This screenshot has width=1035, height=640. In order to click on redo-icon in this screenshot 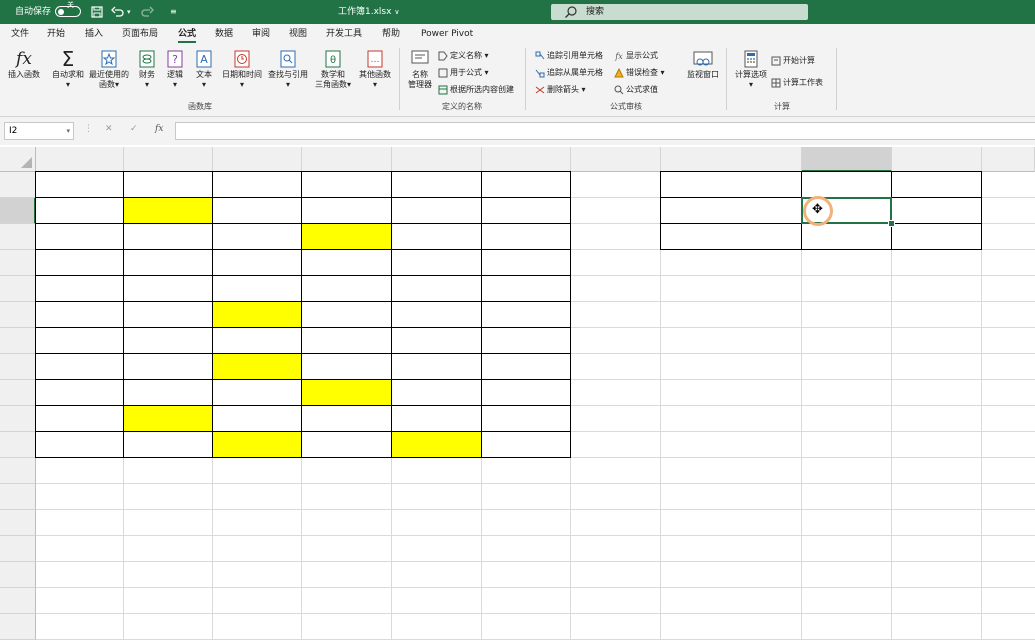, I will do `click(147, 12)`.